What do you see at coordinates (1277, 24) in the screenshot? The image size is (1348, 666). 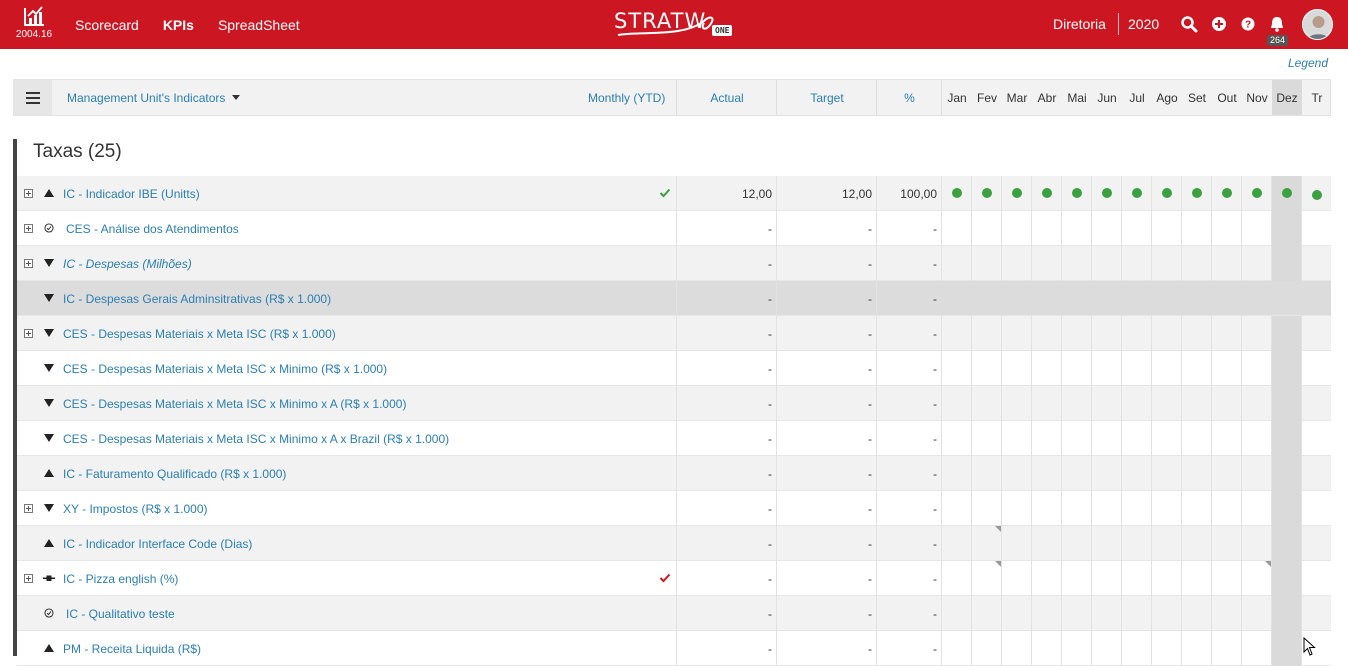 I see `bell-icon` at bounding box center [1277, 24].